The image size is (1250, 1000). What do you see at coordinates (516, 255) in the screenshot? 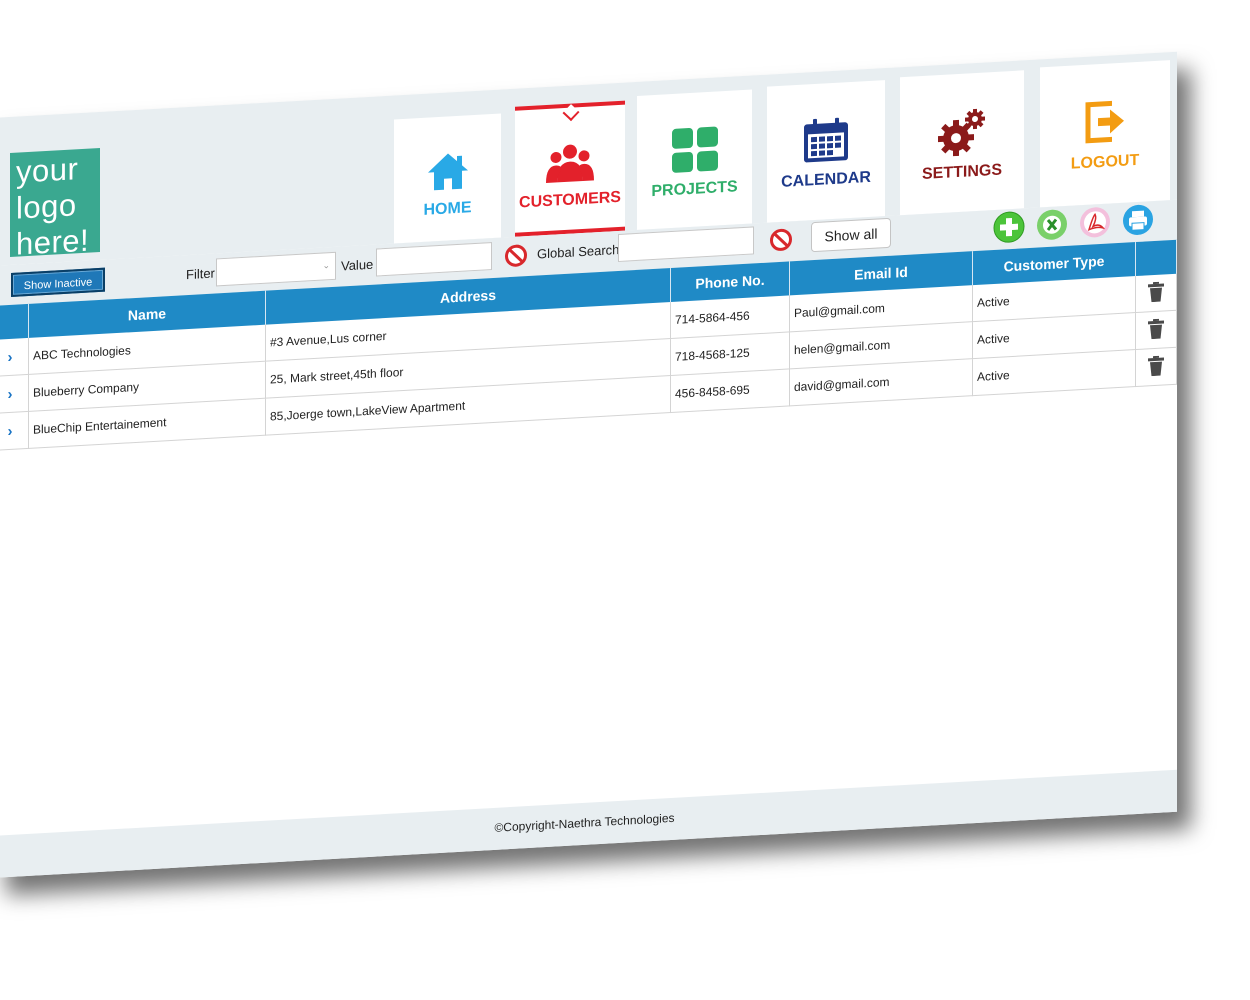
I see `clear-filter-icon` at bounding box center [516, 255].